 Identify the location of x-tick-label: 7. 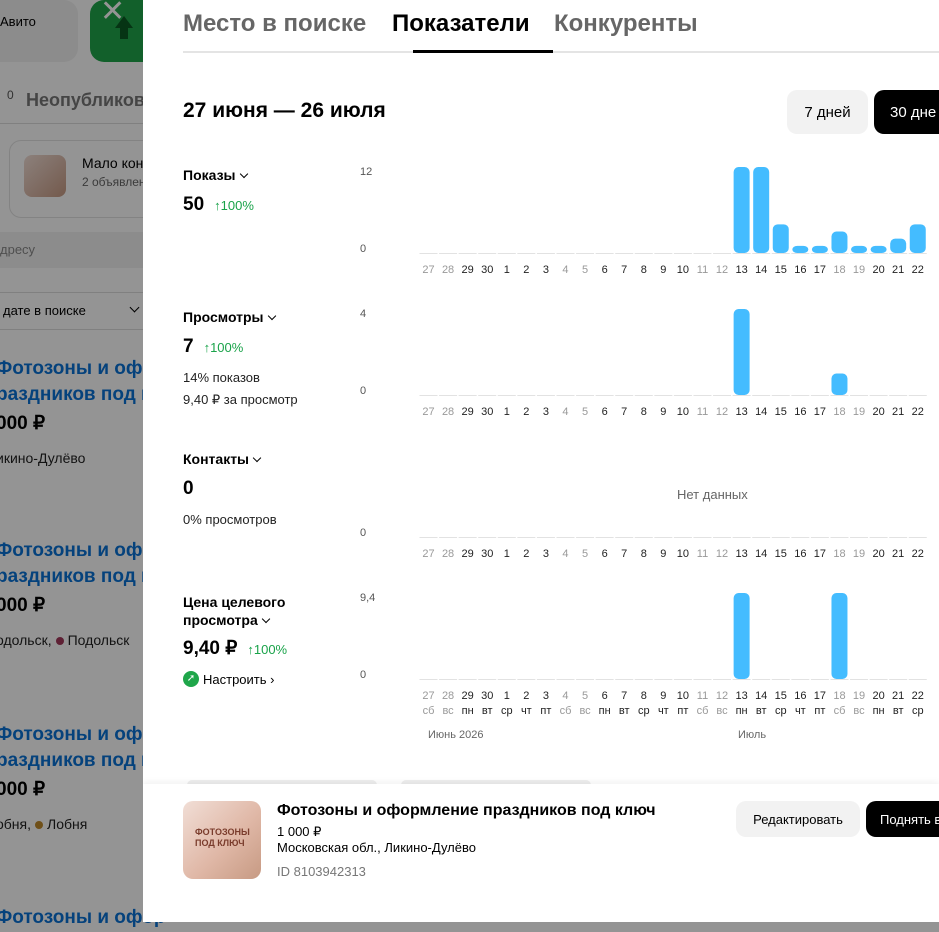
(624, 412).